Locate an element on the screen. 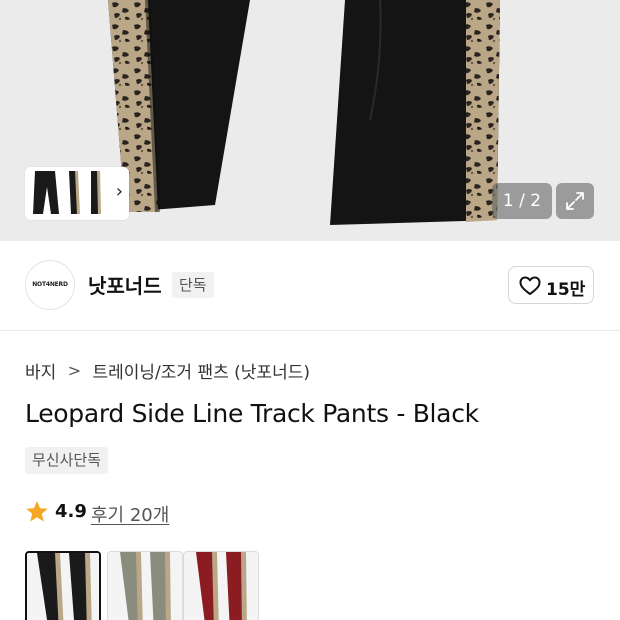  thumbnail-strip: › is located at coordinates (77, 193).